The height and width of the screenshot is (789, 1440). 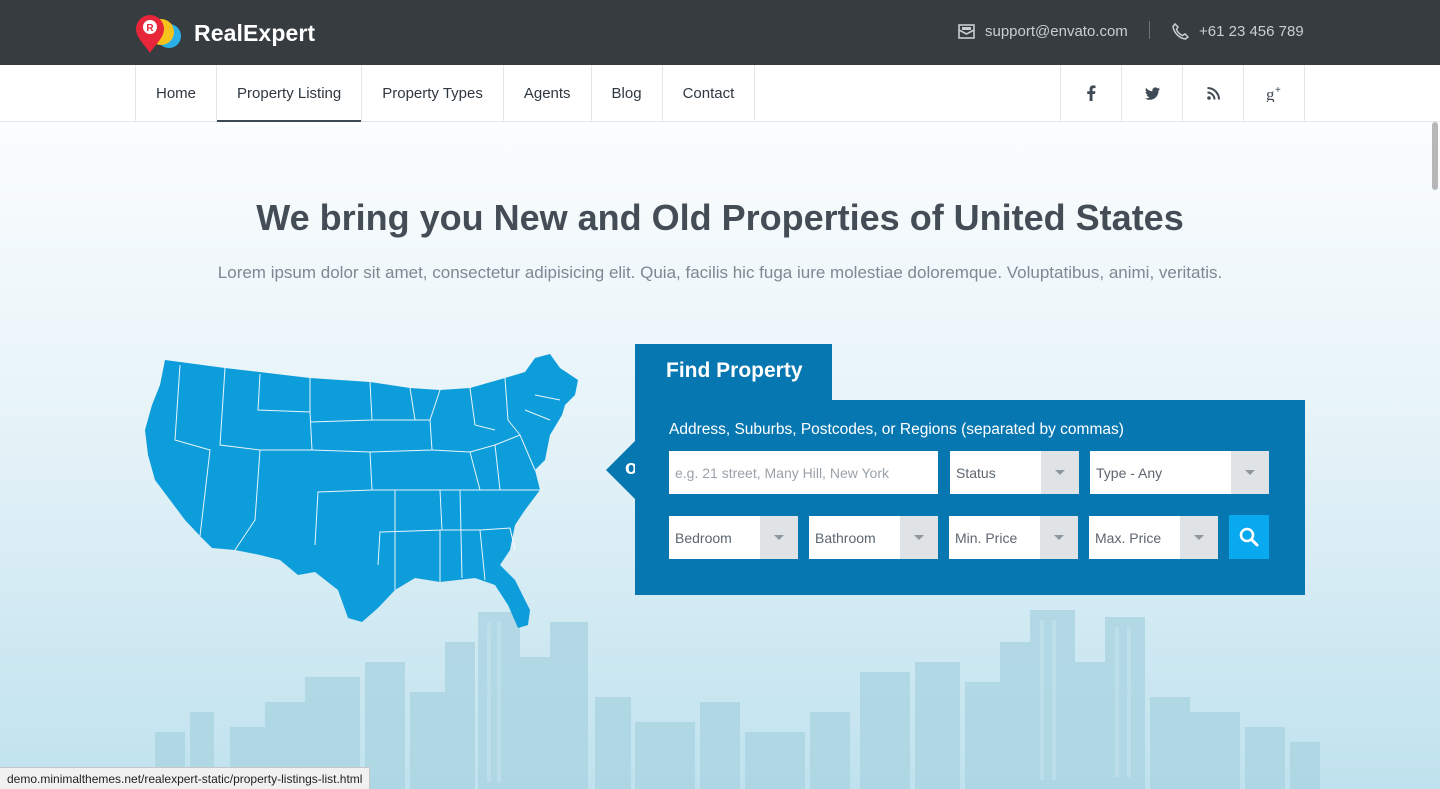 I want to click on status-select: Status, so click(x=1014, y=472).